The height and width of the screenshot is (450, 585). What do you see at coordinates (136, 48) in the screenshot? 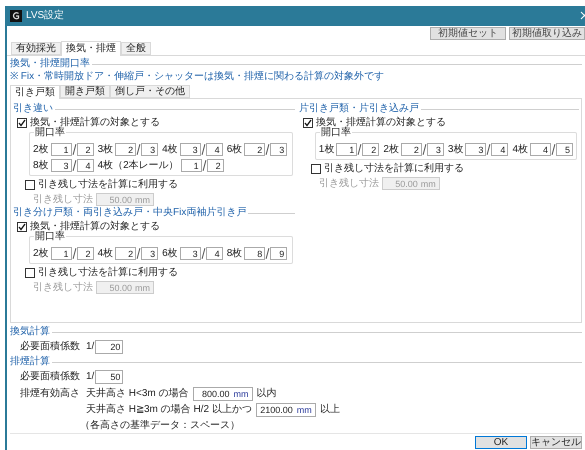
I see `tab: 全般` at bounding box center [136, 48].